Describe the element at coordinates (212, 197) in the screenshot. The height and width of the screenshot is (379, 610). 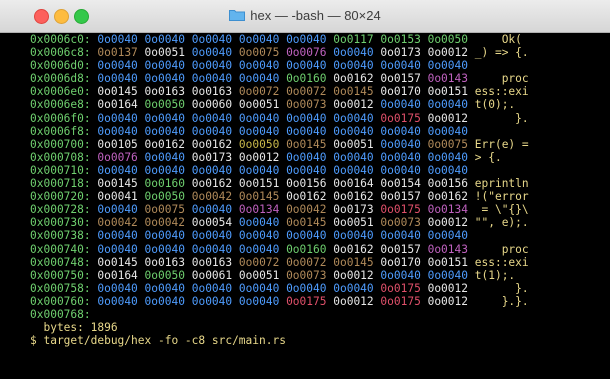
I see `byte-value: 0o0042` at that location.